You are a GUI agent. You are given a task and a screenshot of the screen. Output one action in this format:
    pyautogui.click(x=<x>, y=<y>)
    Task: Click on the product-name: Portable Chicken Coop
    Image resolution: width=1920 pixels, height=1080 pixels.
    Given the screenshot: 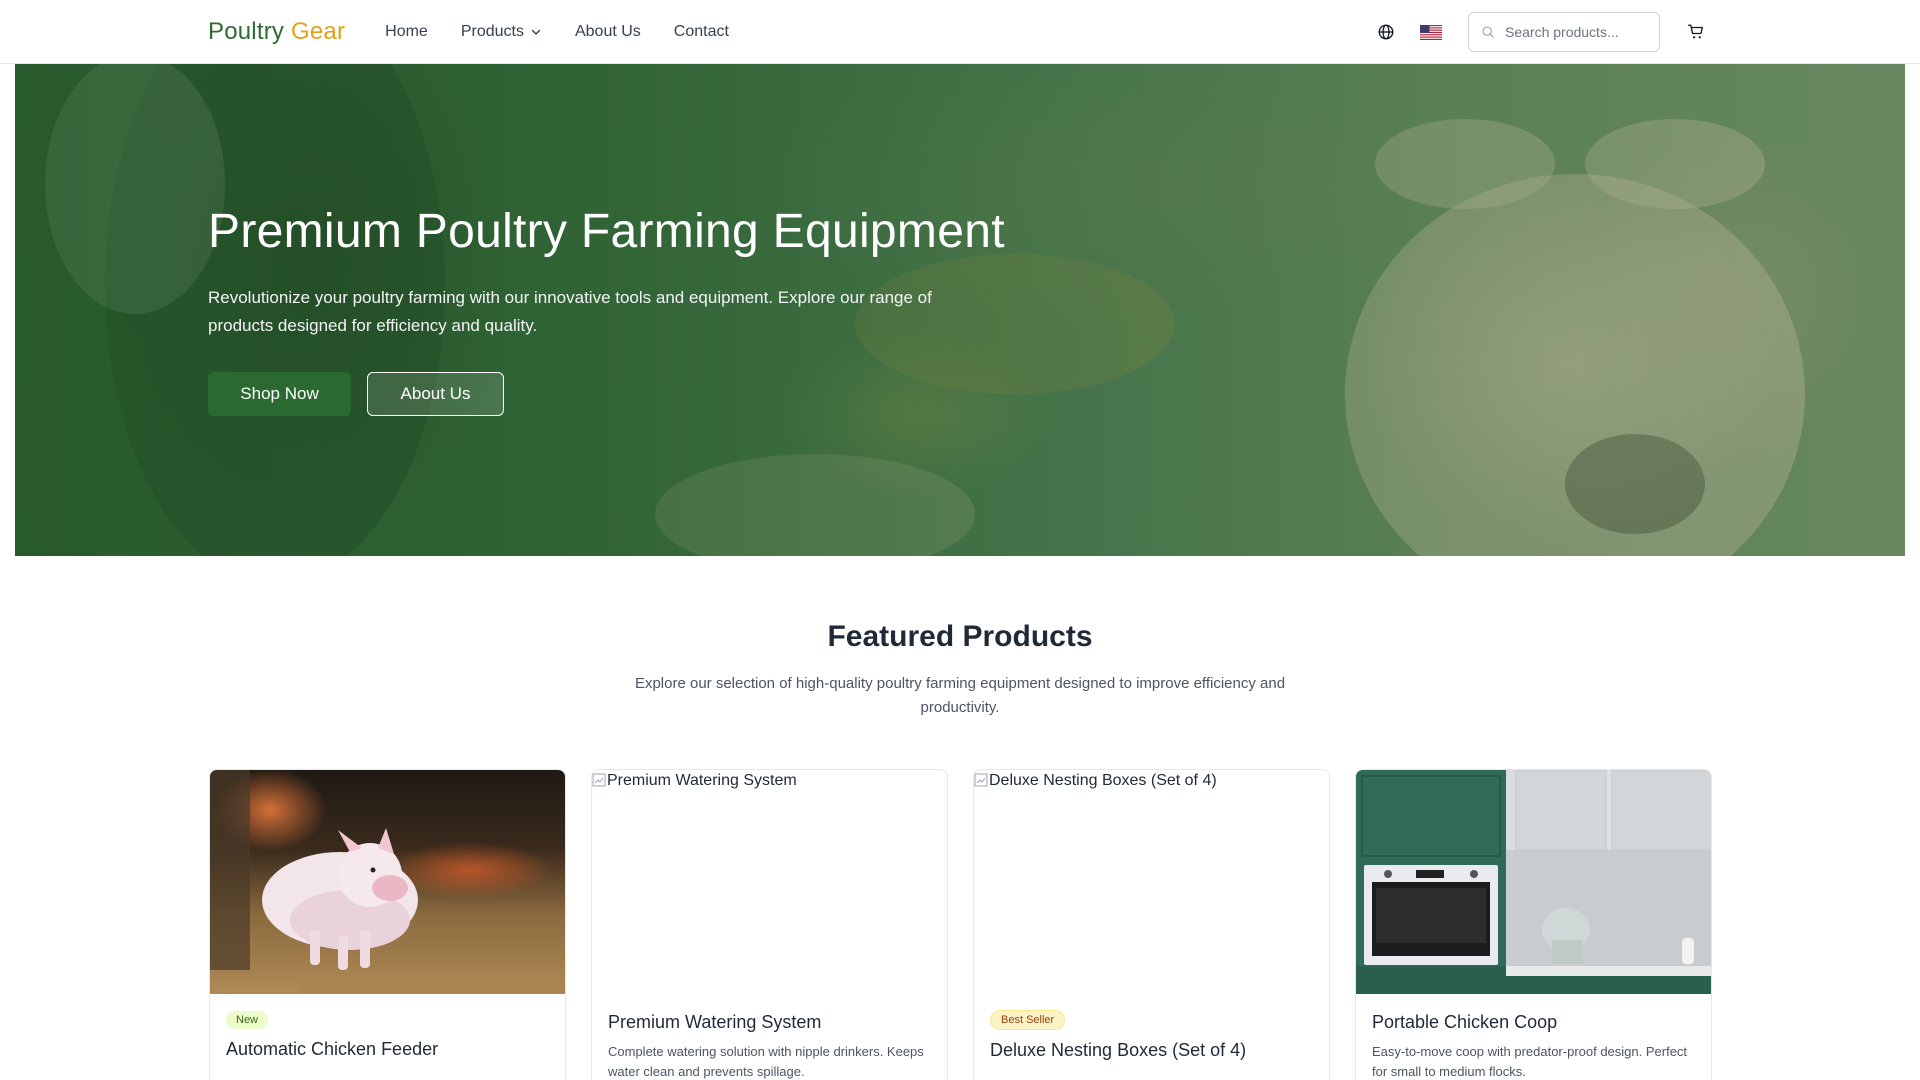 What is the action you would take?
    pyautogui.click(x=1533, y=1022)
    